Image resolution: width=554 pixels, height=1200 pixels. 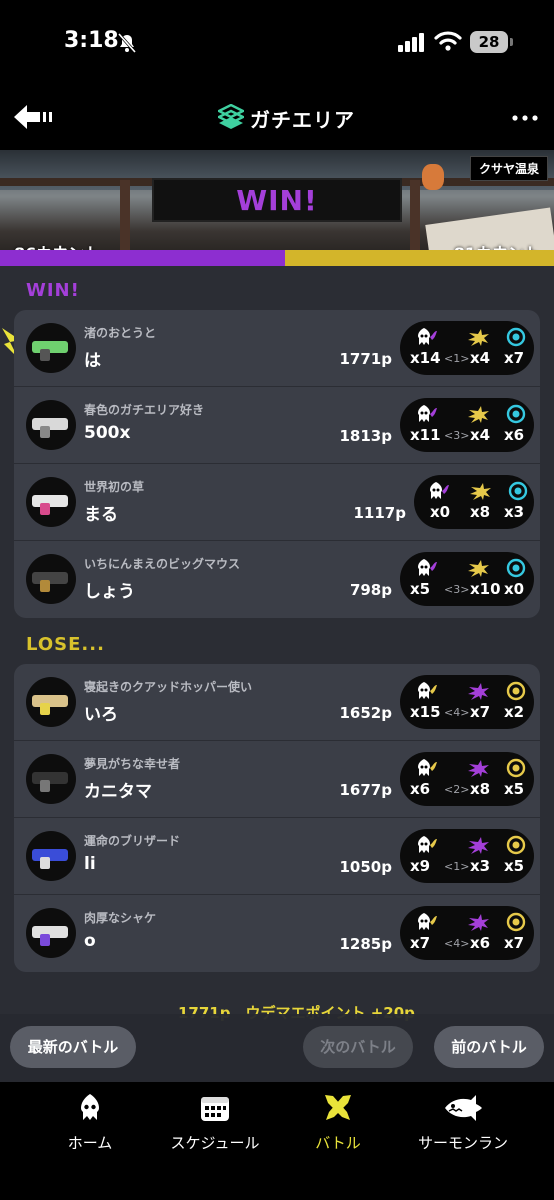 What do you see at coordinates (118, 792) in the screenshot?
I see `player-name: カニタマ` at bounding box center [118, 792].